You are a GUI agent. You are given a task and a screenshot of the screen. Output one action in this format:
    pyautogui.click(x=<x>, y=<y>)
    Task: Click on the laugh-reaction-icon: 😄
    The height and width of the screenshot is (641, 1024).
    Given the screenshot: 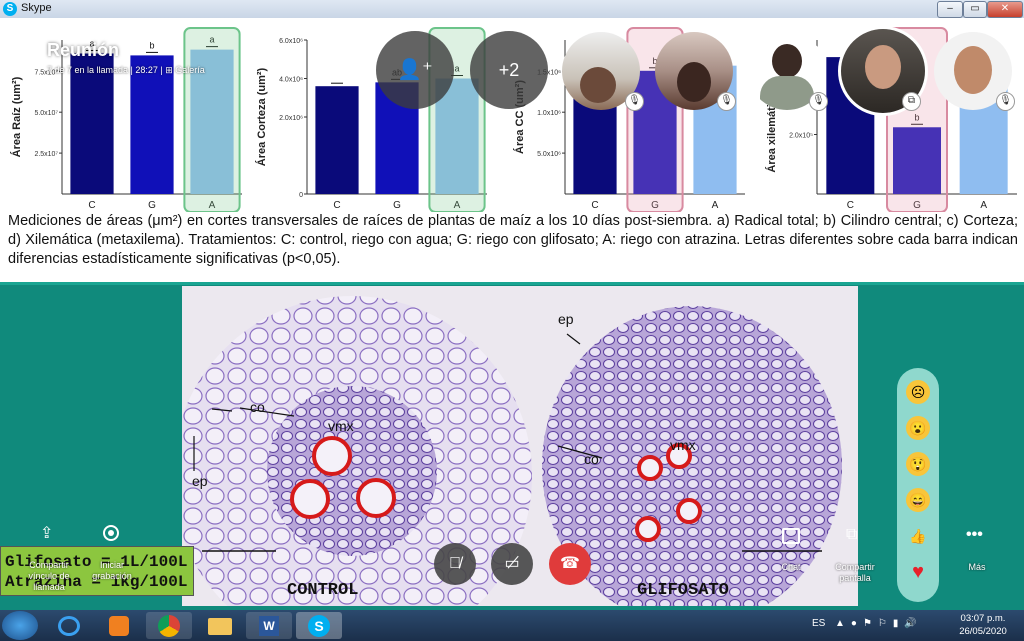 What is the action you would take?
    pyautogui.click(x=918, y=500)
    